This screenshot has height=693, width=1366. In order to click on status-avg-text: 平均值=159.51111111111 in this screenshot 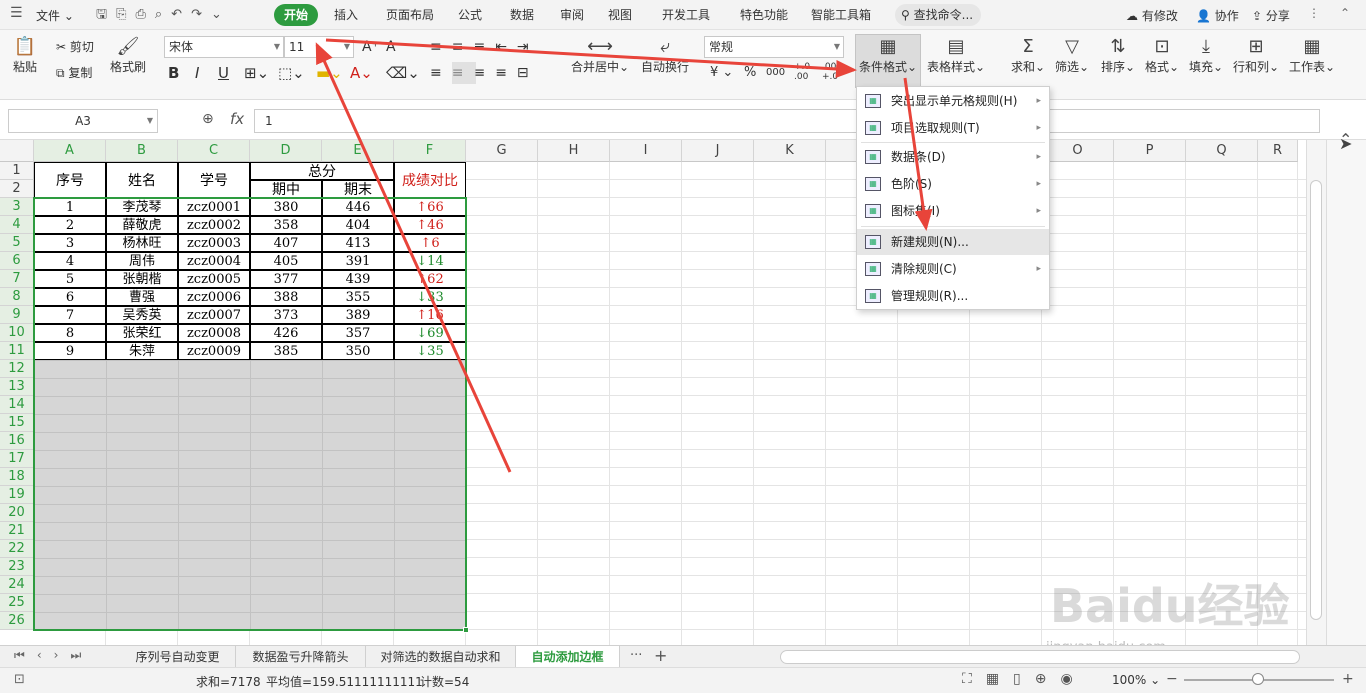, I will do `click(344, 682)`.